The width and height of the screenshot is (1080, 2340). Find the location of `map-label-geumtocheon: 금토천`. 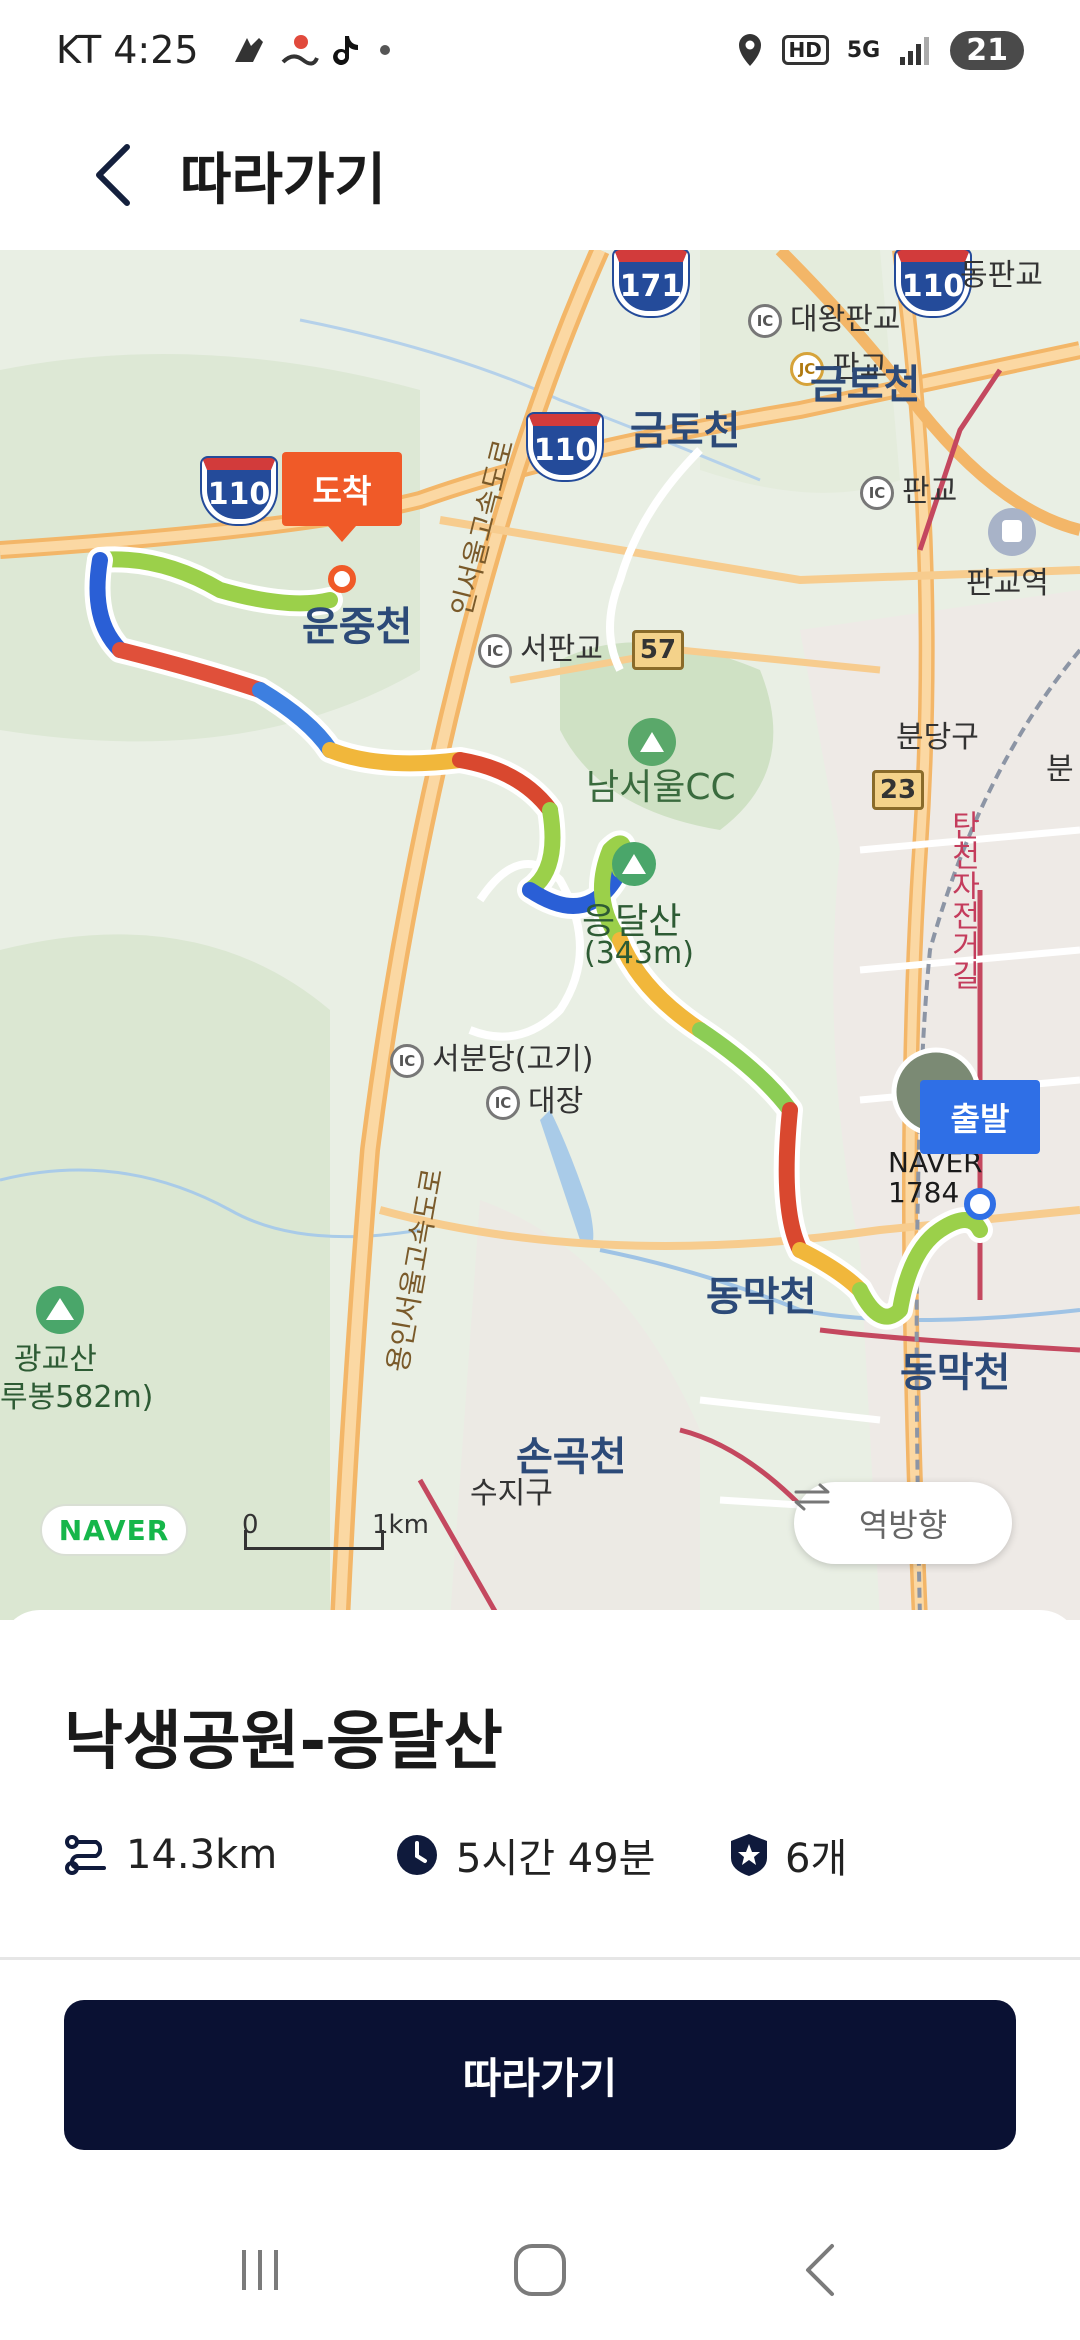

map-label-geumtocheon: 금토천 is located at coordinates (685, 431).